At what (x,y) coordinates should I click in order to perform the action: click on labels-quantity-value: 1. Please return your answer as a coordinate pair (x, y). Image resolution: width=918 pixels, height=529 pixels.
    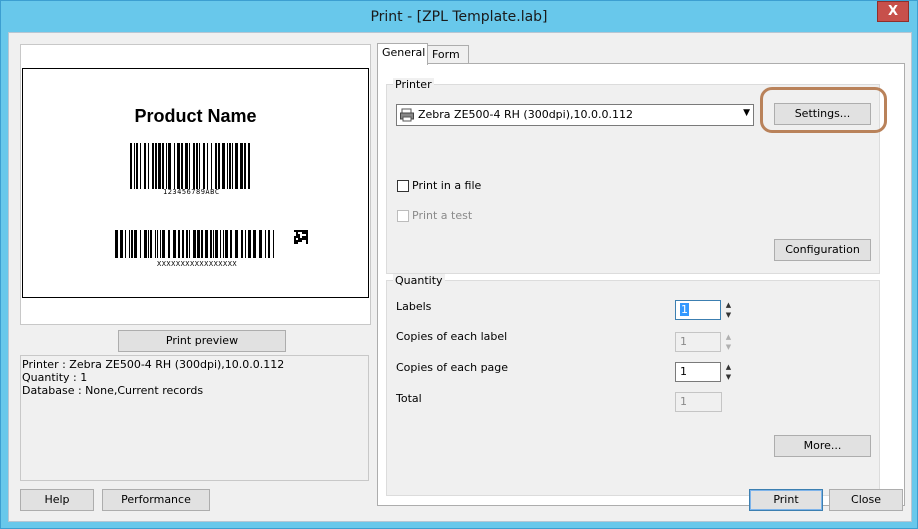
    Looking at the image, I should click on (684, 309).